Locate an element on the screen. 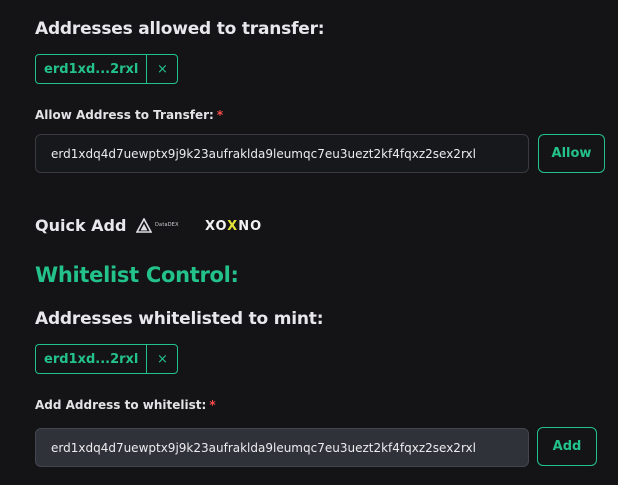  datadex-quick-add-button: DataDEX is located at coordinates (157, 225).